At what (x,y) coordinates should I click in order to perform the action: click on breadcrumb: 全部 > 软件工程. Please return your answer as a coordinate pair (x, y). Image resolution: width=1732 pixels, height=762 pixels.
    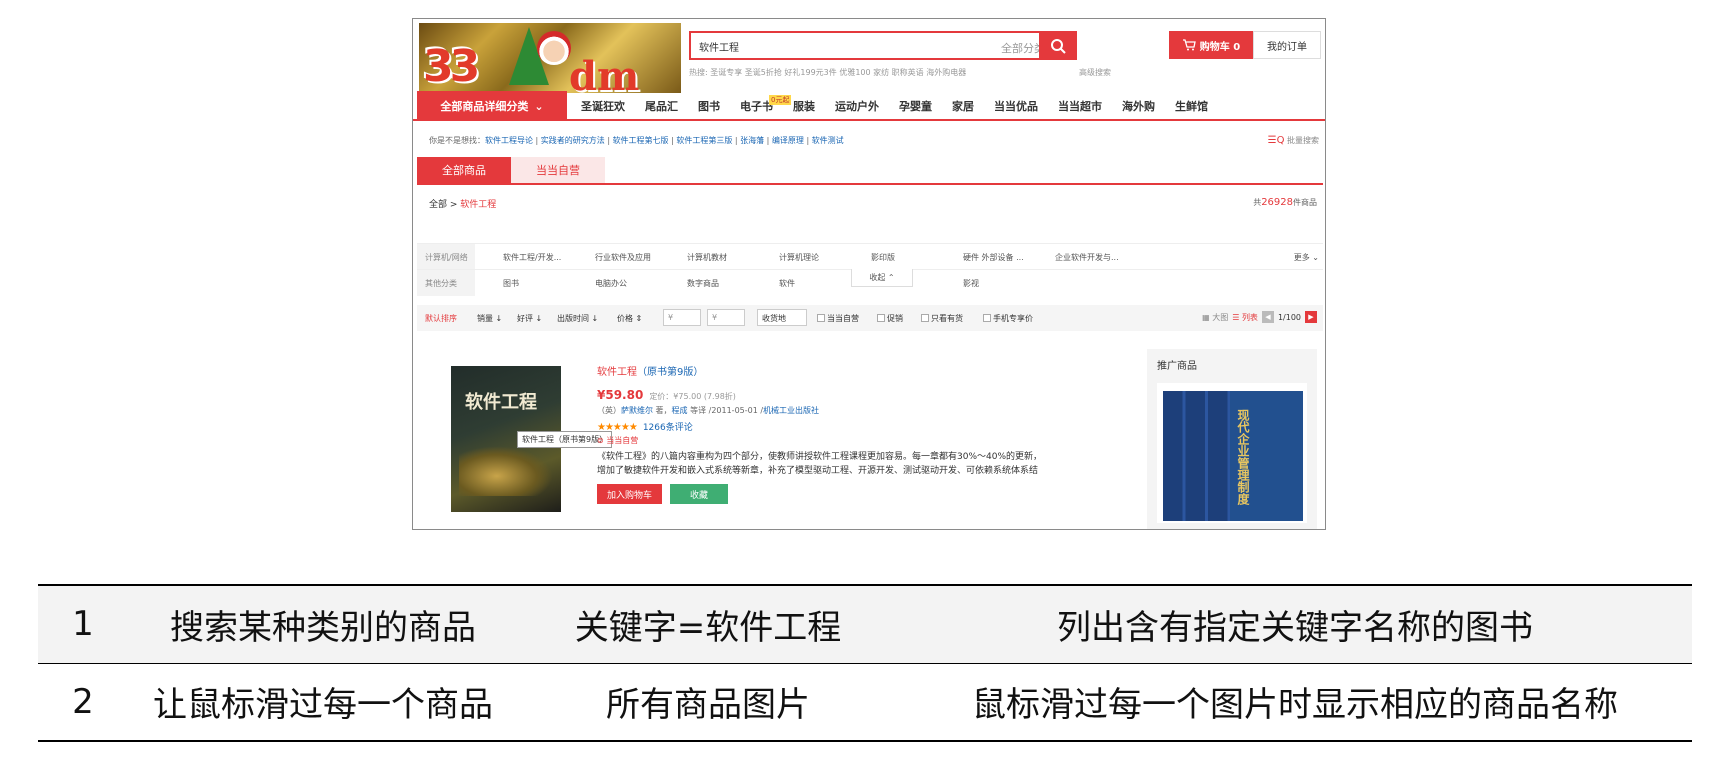
    Looking at the image, I should click on (462, 203).